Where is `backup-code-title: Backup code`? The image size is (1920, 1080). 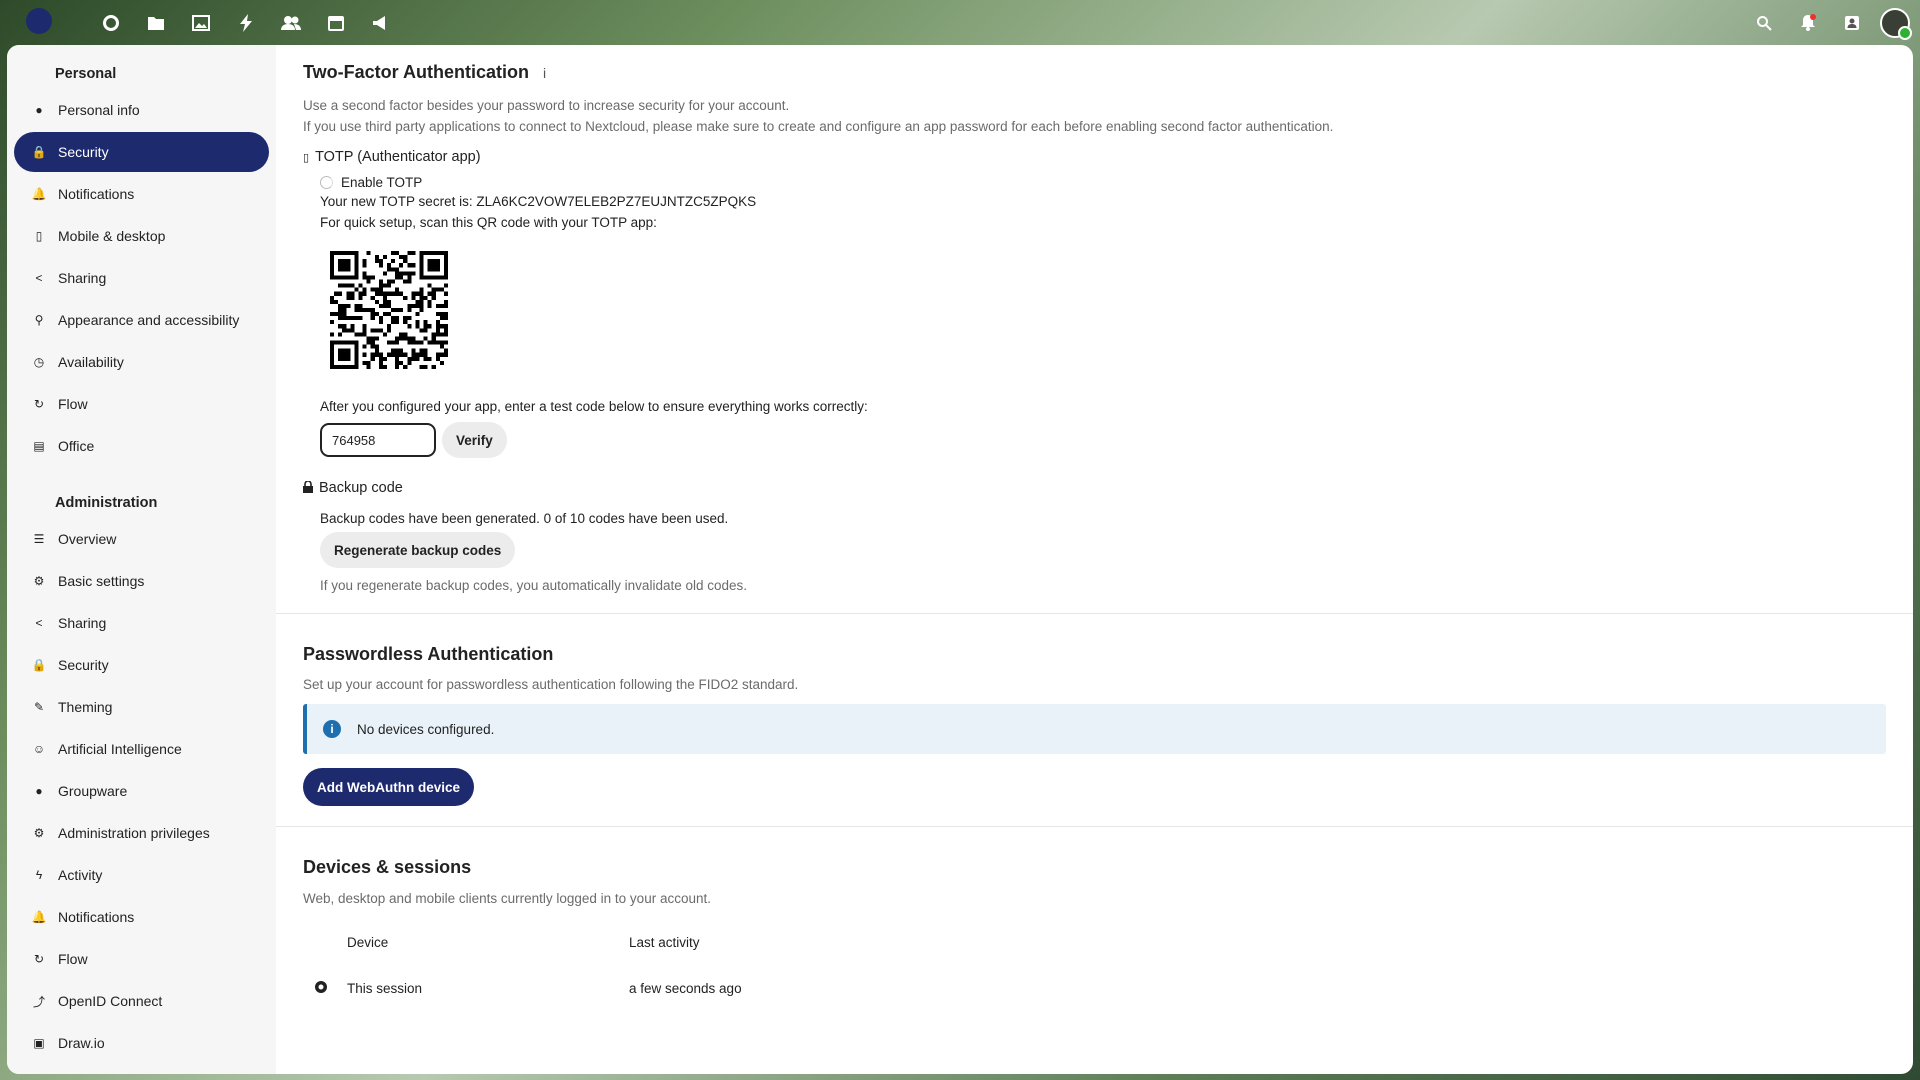
backup-code-title: Backup code is located at coordinates (361, 488).